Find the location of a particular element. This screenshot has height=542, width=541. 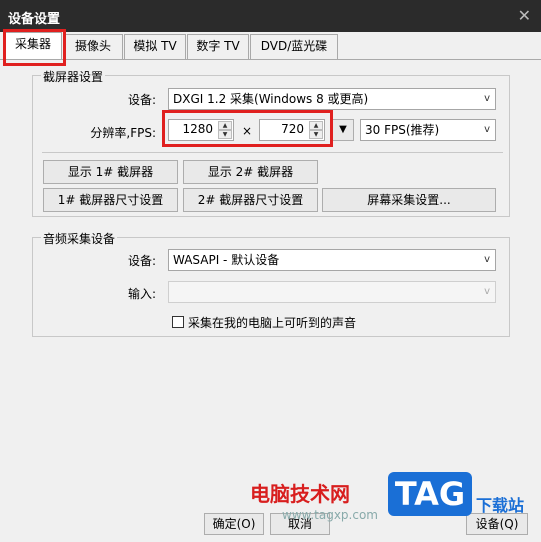

watermark-download: 下载站 is located at coordinates (500, 505).